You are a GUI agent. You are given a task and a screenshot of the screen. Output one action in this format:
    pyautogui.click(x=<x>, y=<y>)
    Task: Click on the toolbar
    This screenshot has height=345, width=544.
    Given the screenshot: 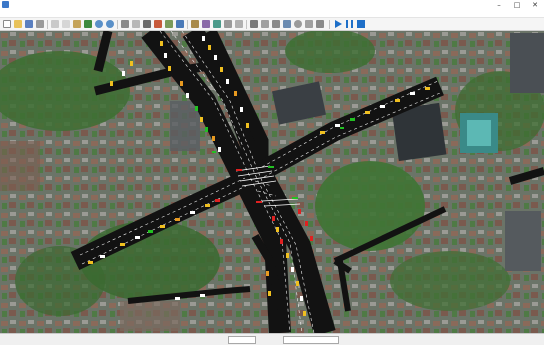 What is the action you would take?
    pyautogui.click(x=272, y=24)
    